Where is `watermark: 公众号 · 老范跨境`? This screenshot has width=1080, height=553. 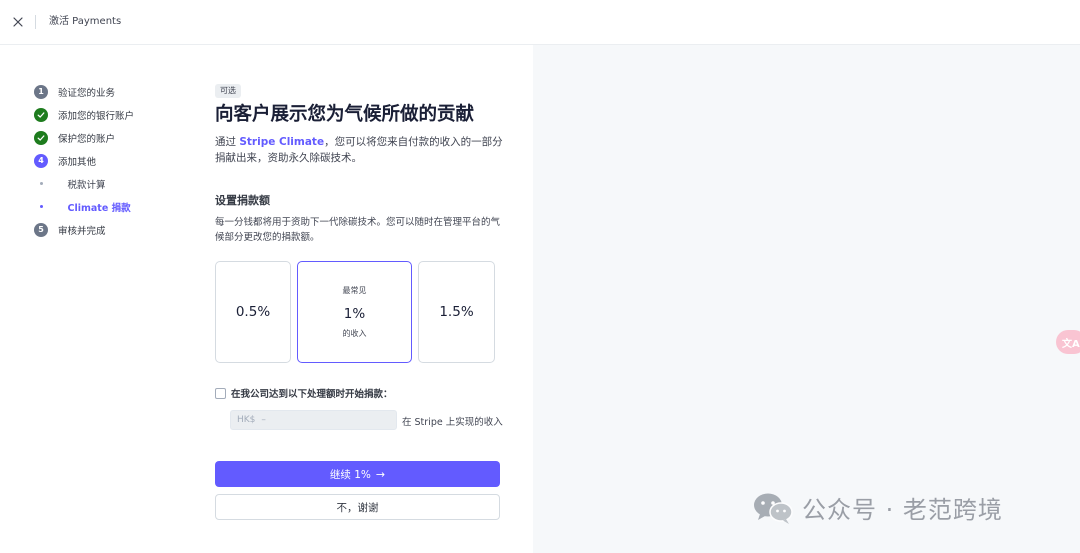
watermark: 公众号 · 老范跨境 is located at coordinates (877, 507).